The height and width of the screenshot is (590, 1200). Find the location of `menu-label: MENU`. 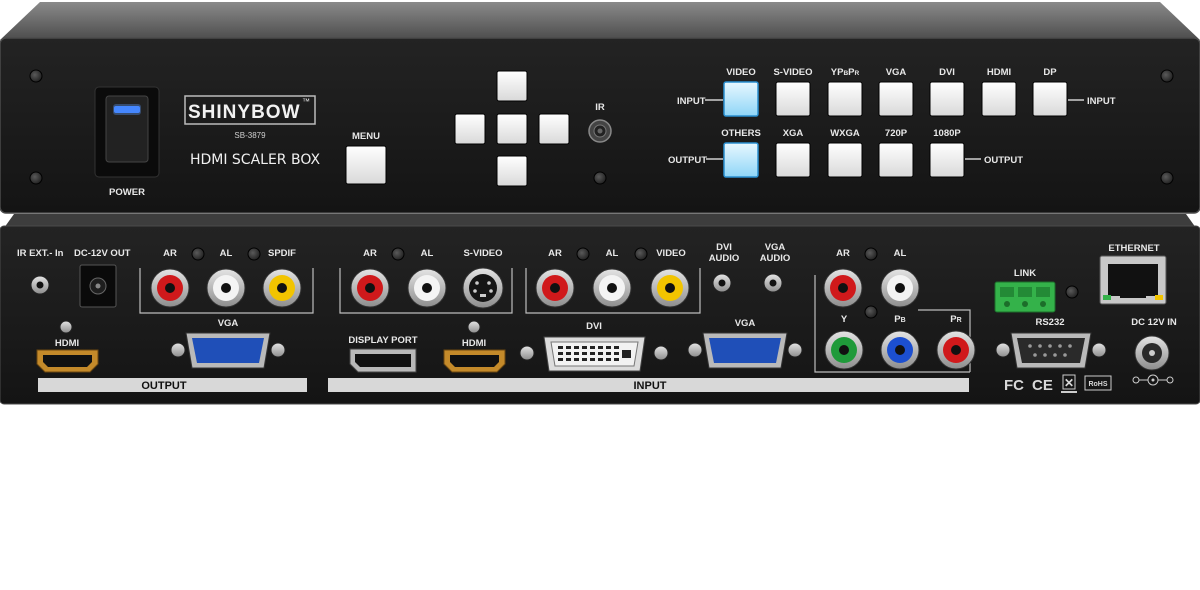

menu-label: MENU is located at coordinates (366, 136).